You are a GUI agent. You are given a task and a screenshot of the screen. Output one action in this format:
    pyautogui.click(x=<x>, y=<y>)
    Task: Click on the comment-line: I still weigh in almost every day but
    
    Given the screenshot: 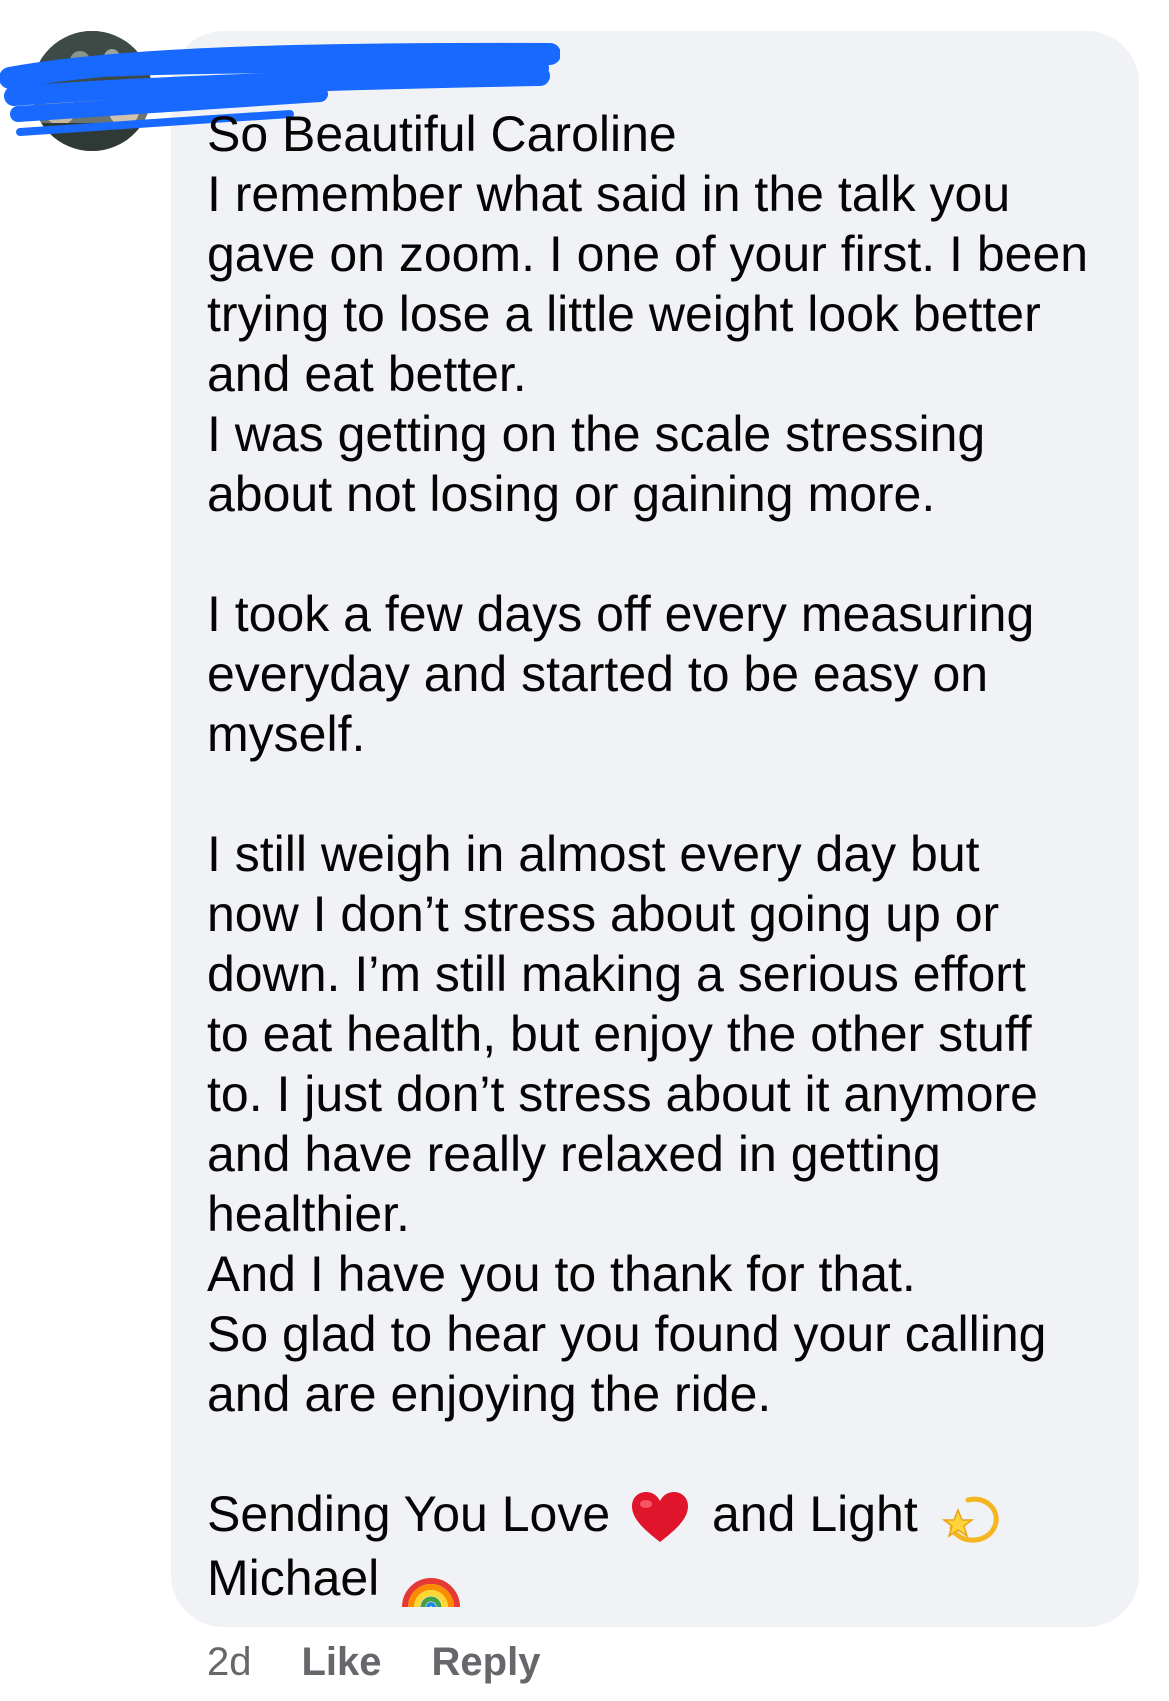 What is the action you would take?
    pyautogui.click(x=593, y=854)
    